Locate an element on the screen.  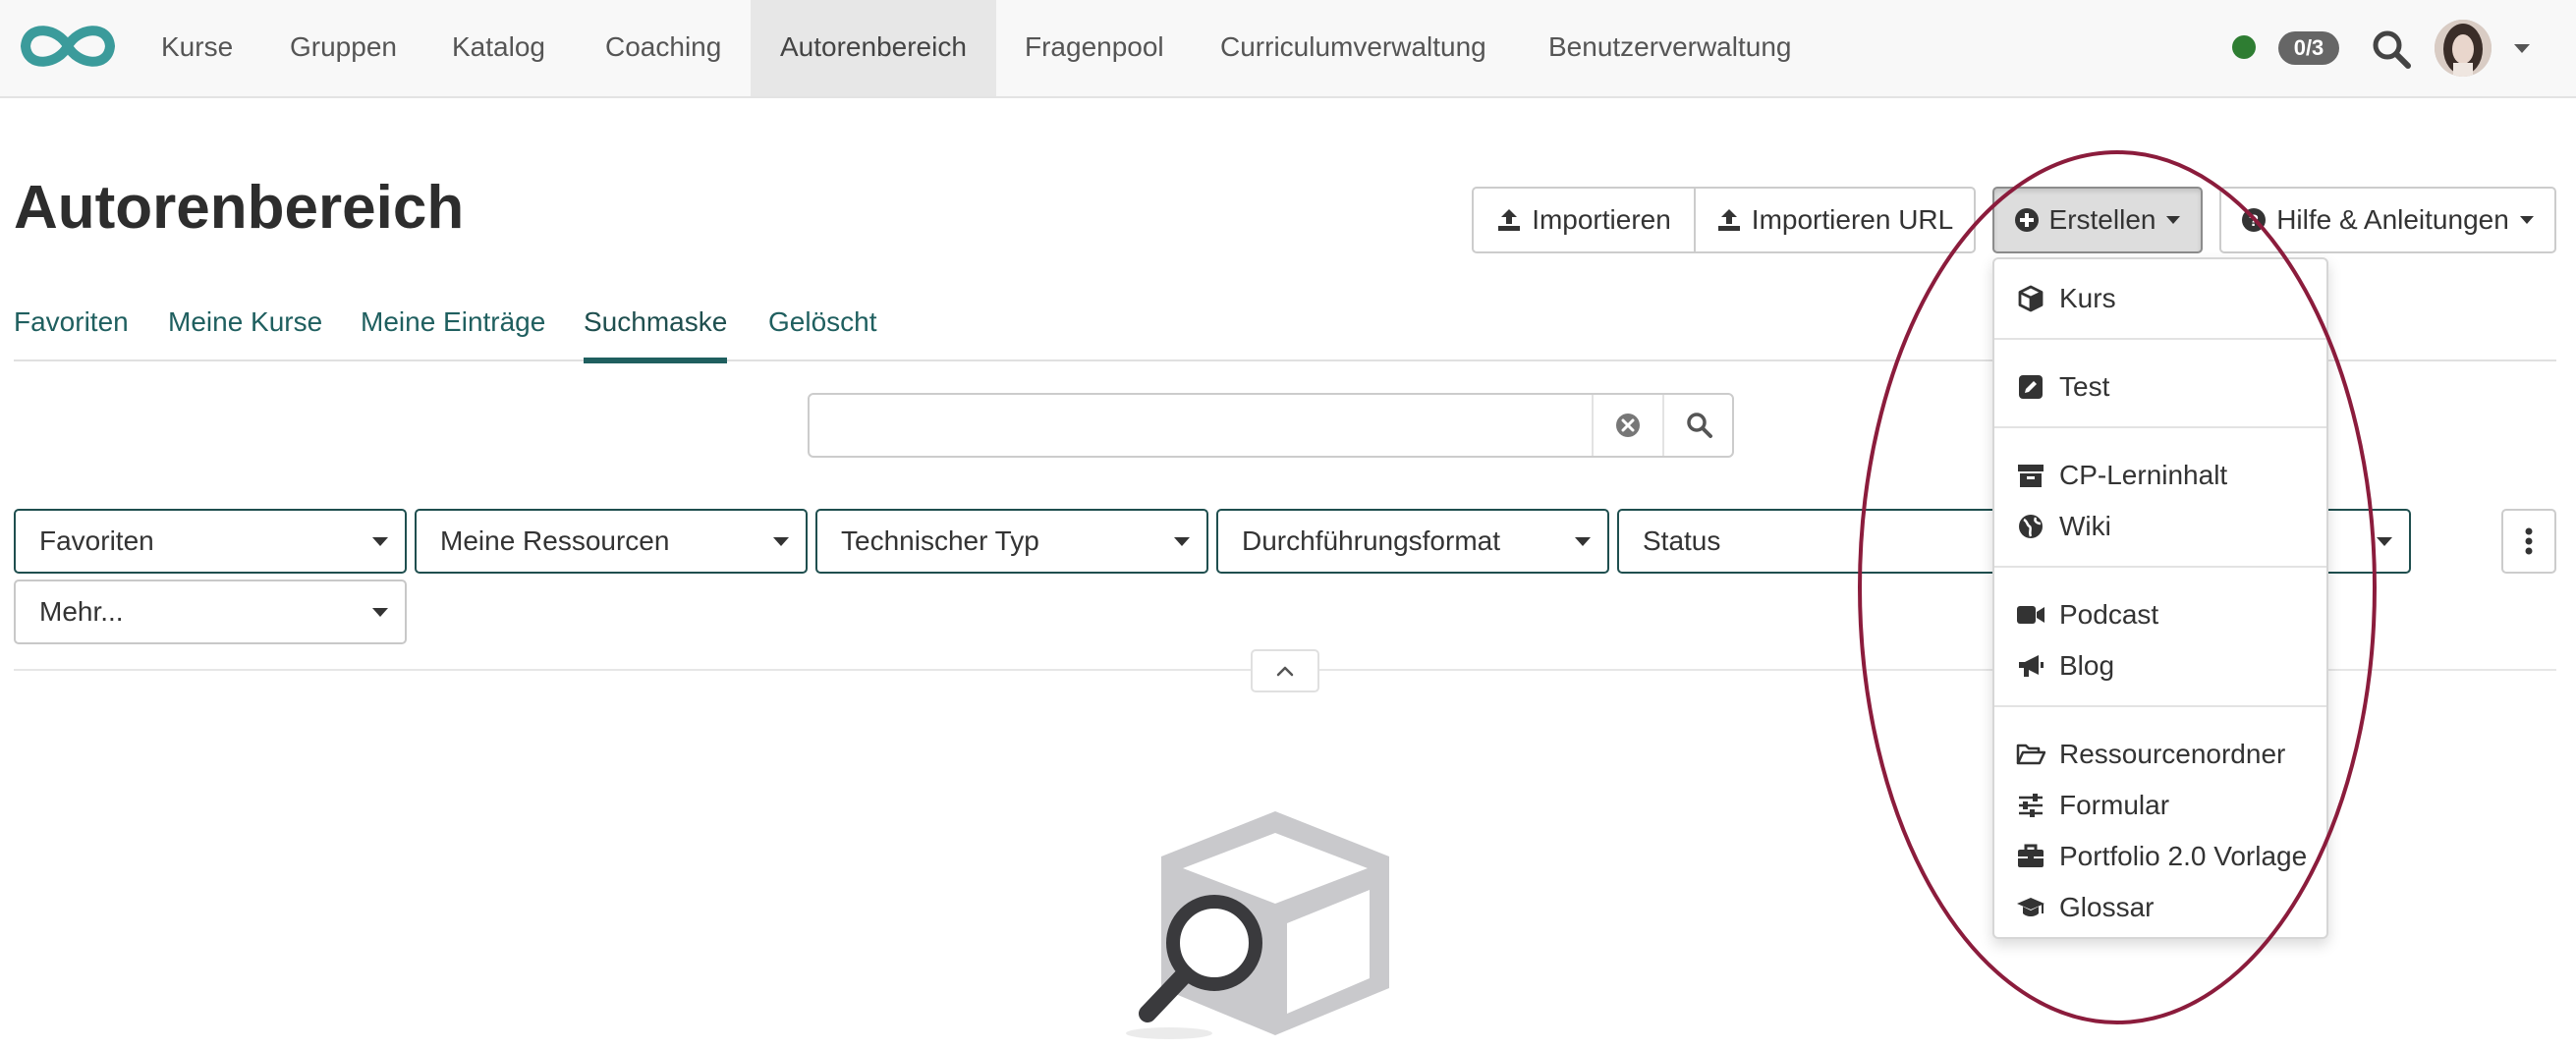
tab-suchmaske: Suchmaske is located at coordinates (656, 333).